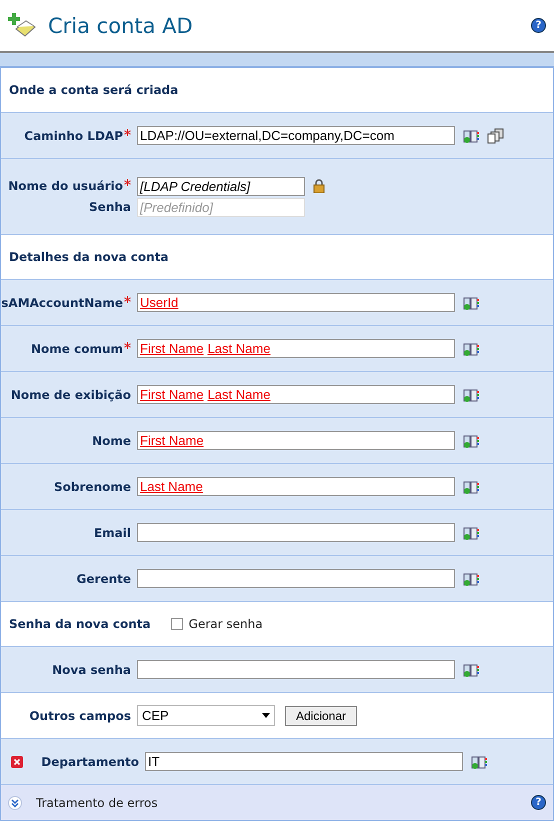  What do you see at coordinates (321, 716) in the screenshot?
I see `add-button: Adicionar` at bounding box center [321, 716].